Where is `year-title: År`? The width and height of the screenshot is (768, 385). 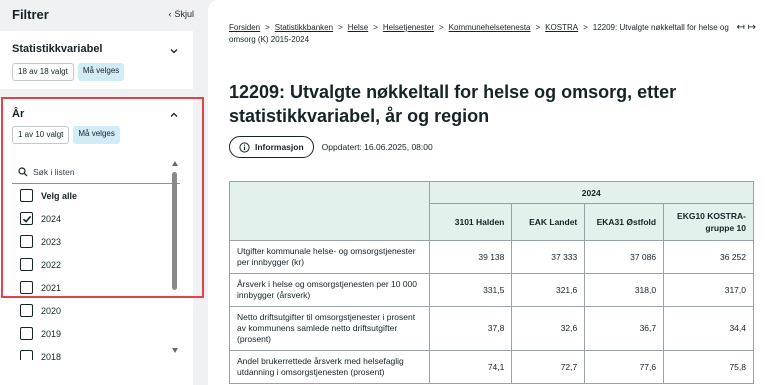 year-title: År is located at coordinates (18, 114).